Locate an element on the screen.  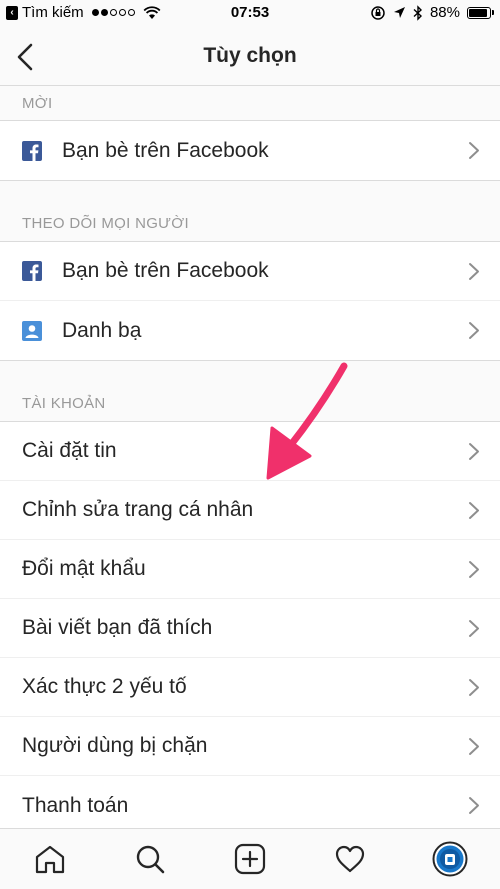
story-settings-row: Cài đặt tin is located at coordinates (250, 451).